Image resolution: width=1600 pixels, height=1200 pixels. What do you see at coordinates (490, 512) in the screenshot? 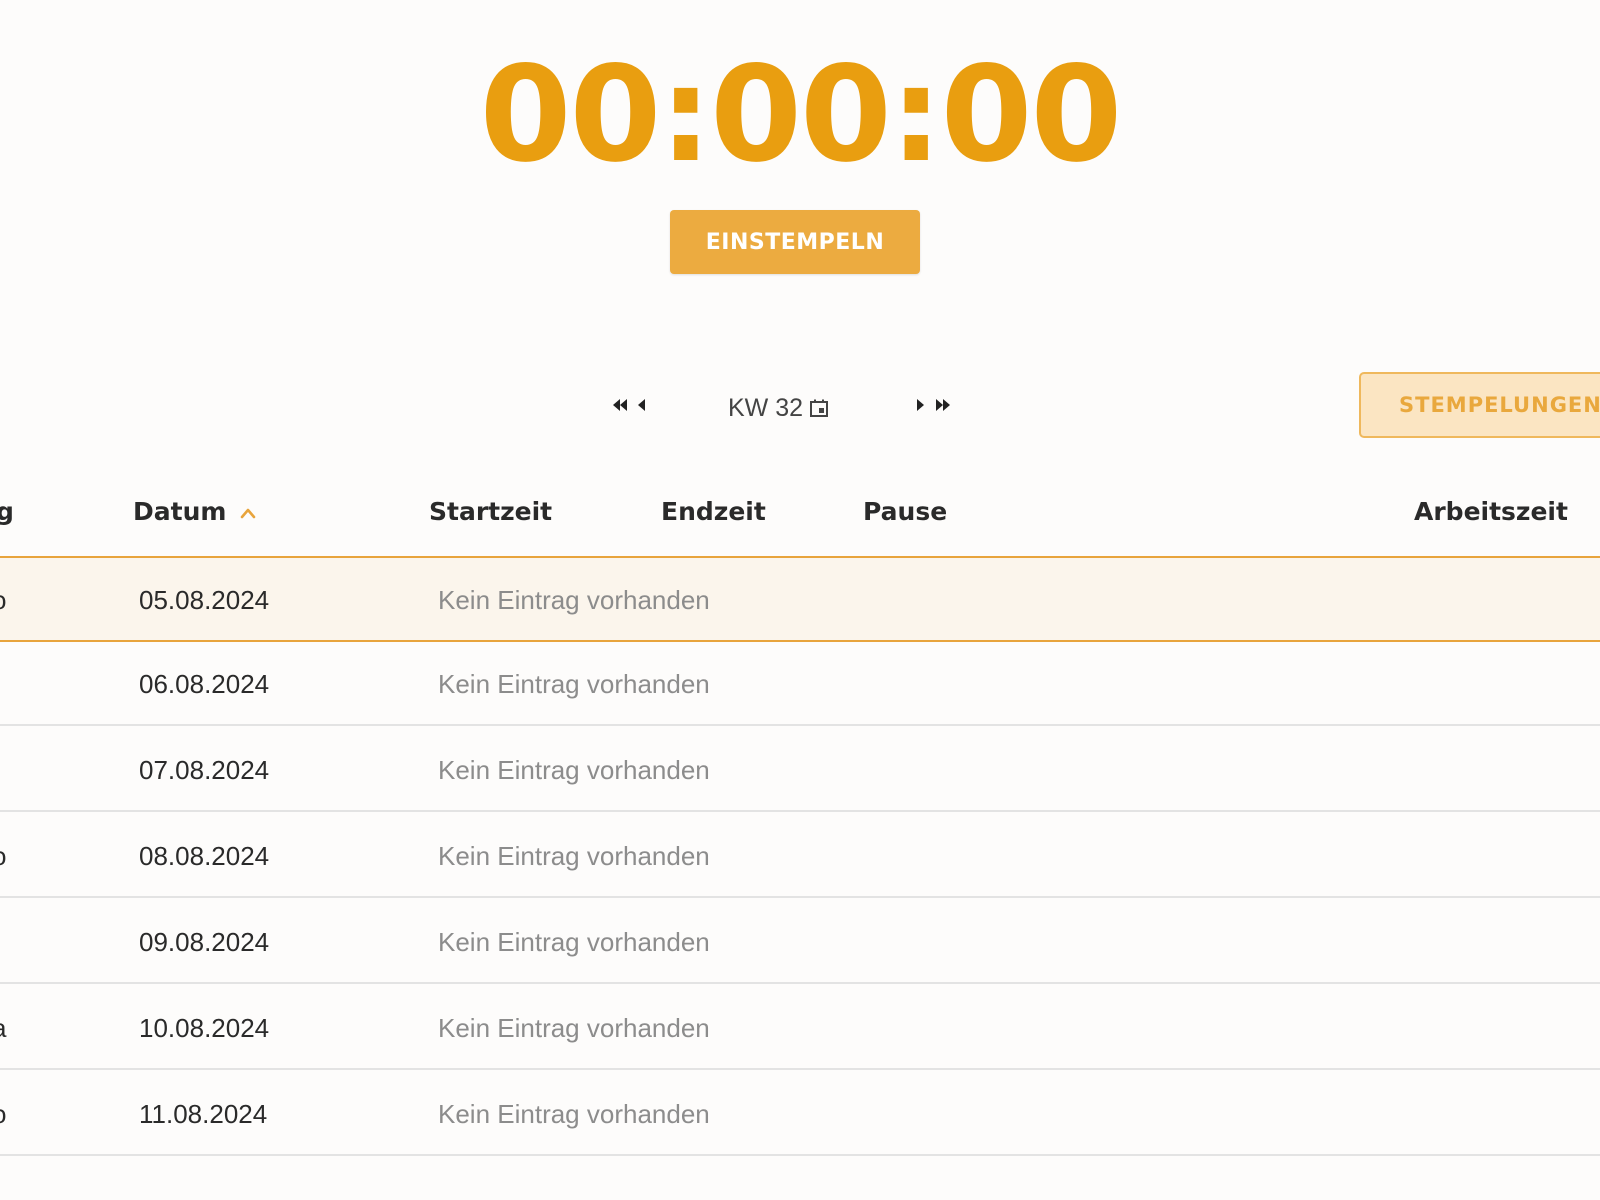
I see `column-header-start: Startzeit` at bounding box center [490, 512].